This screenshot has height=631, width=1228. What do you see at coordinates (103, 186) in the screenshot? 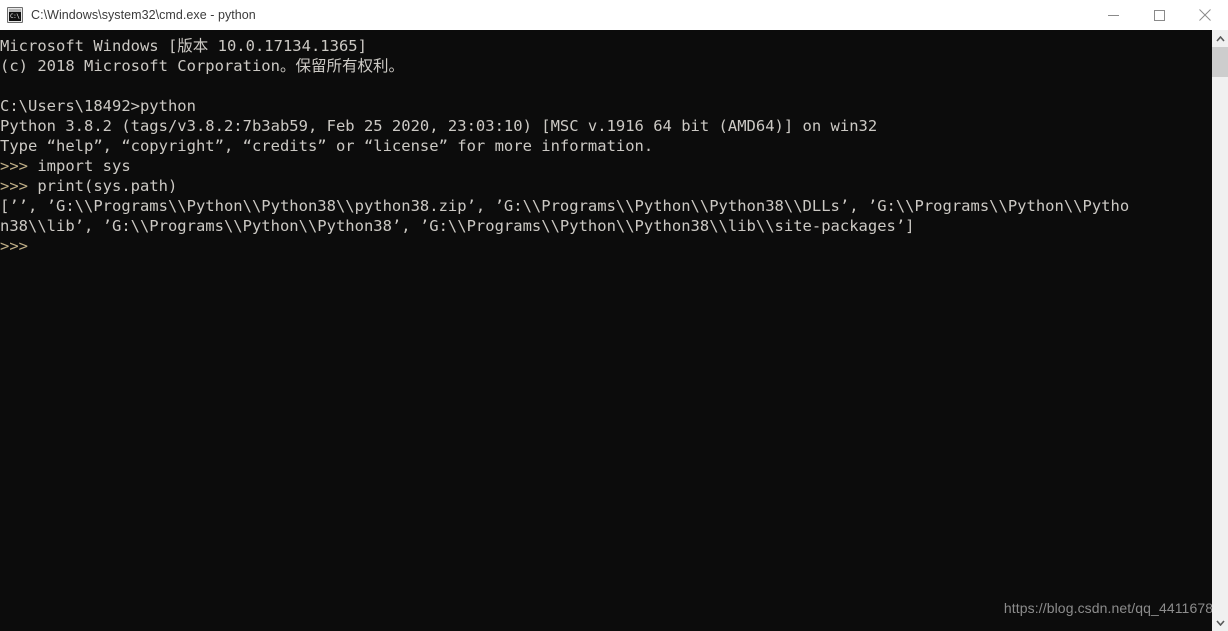
I see `console-line-text: print(sys.path)` at bounding box center [103, 186].